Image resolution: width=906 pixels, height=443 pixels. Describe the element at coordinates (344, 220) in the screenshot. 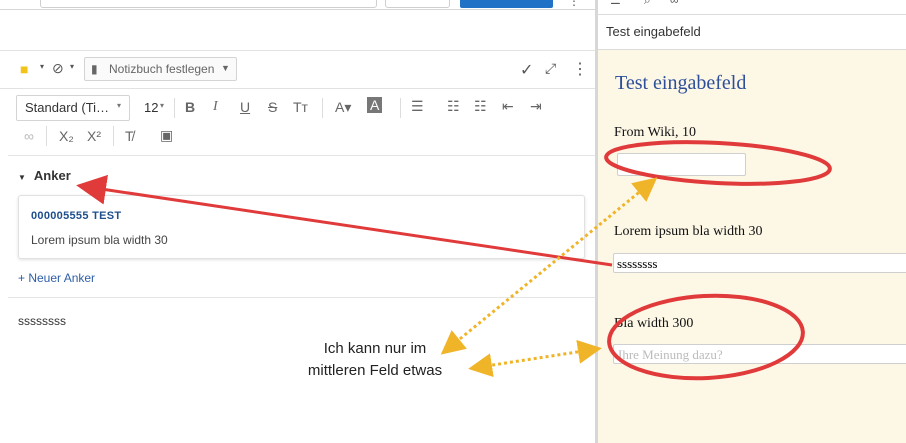

I see `arrow-red` at that location.